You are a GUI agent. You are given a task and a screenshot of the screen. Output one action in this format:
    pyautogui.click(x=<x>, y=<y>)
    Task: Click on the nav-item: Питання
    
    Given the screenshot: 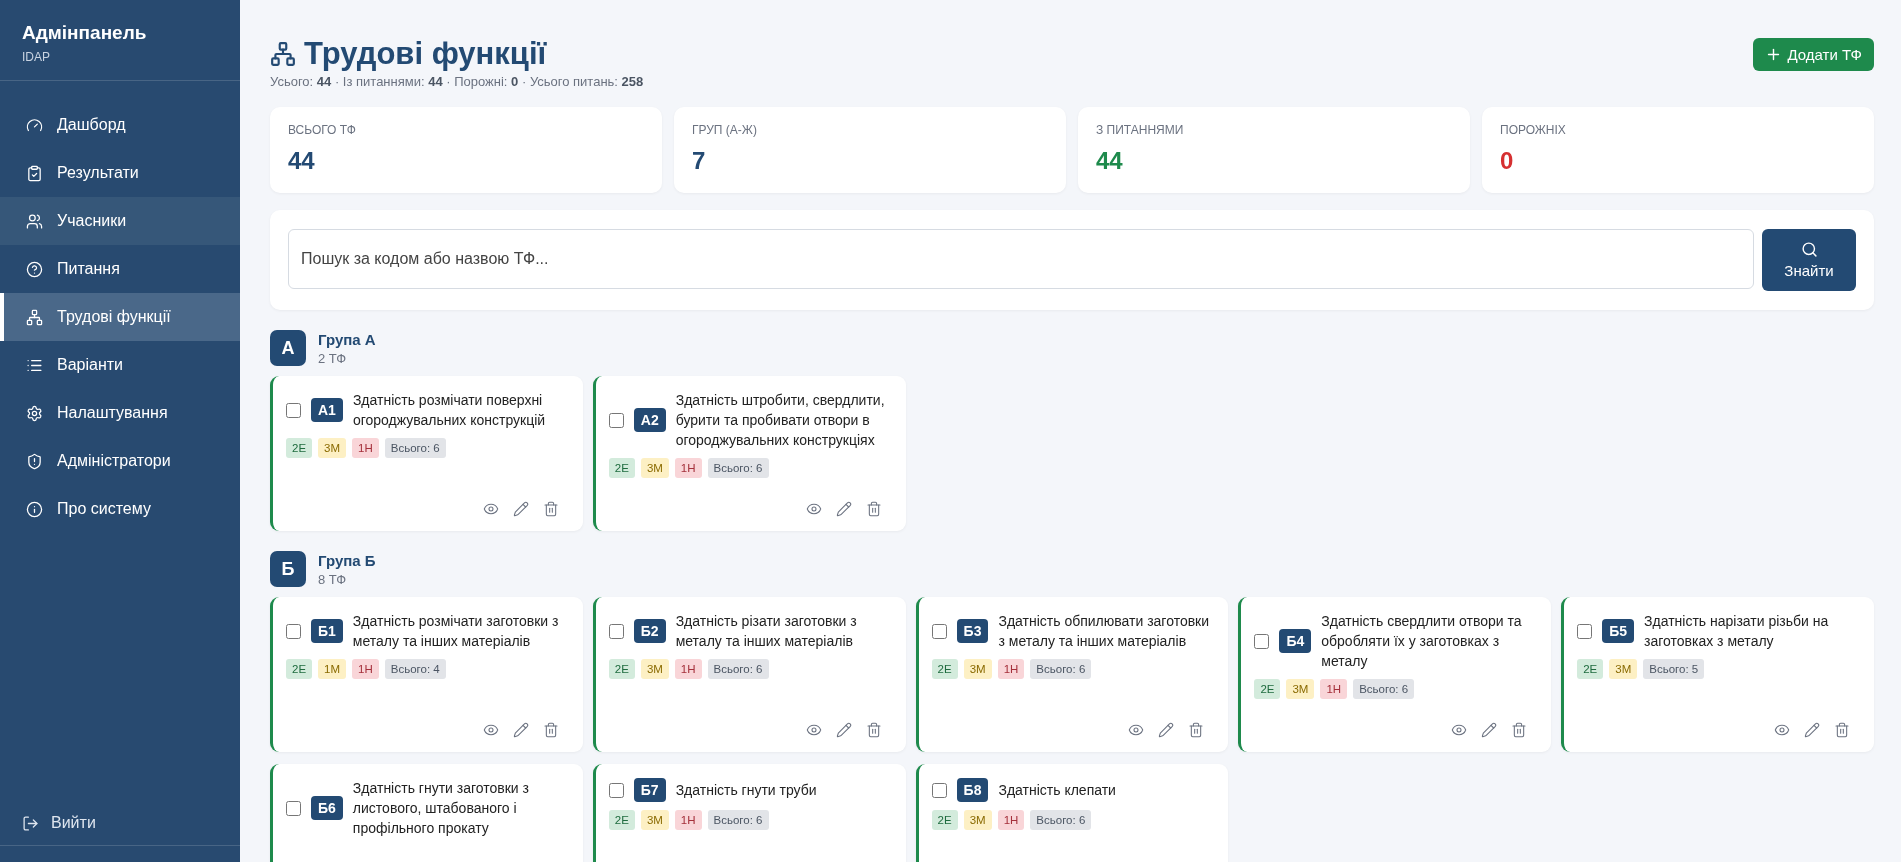 What is the action you would take?
    pyautogui.click(x=120, y=269)
    